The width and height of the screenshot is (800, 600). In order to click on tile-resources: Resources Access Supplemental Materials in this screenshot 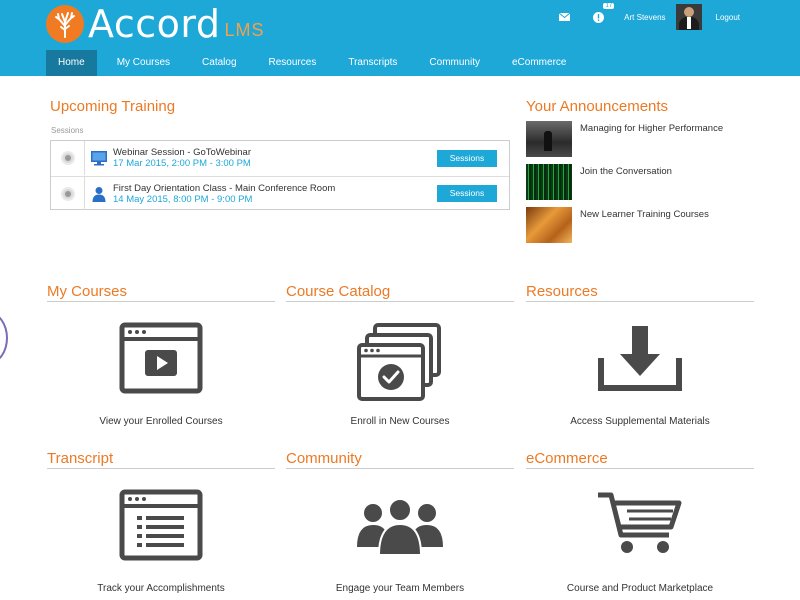, I will do `click(640, 355)`.